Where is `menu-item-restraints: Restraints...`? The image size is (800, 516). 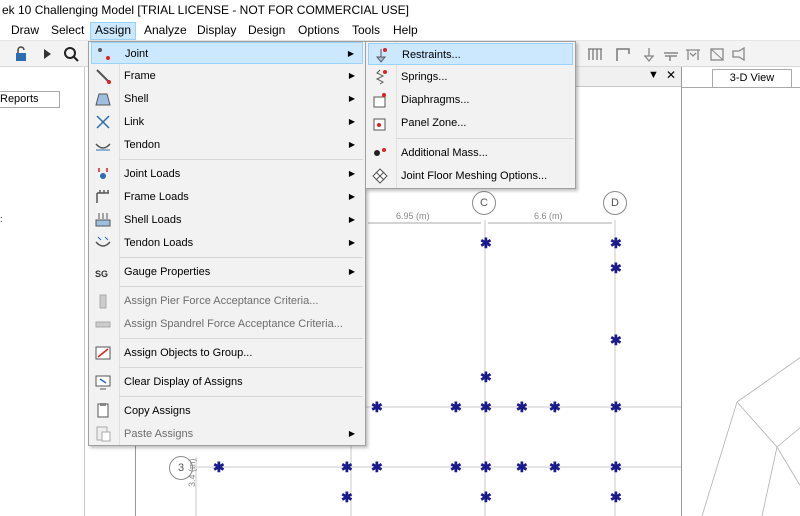 menu-item-restraints: Restraints... is located at coordinates (470, 54).